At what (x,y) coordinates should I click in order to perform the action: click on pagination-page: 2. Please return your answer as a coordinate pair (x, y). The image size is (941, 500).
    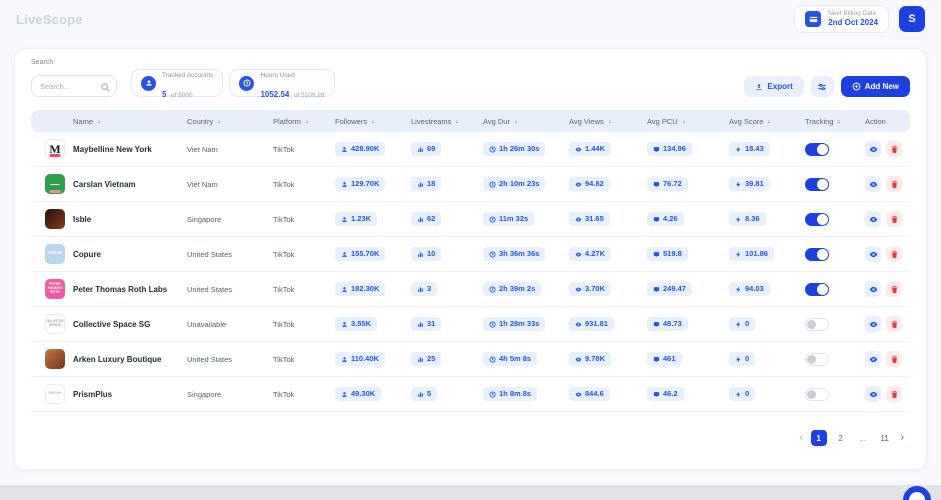
    Looking at the image, I should click on (841, 438).